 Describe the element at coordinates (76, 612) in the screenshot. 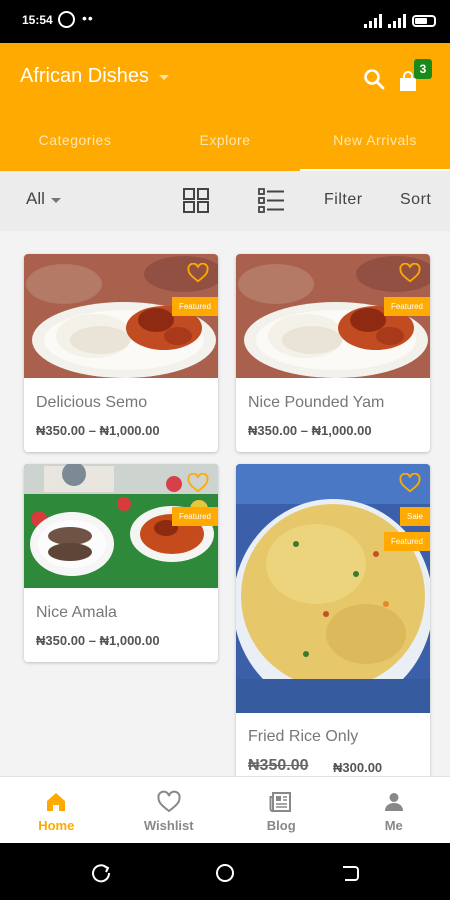

I see `product-name: Nice Amala` at that location.